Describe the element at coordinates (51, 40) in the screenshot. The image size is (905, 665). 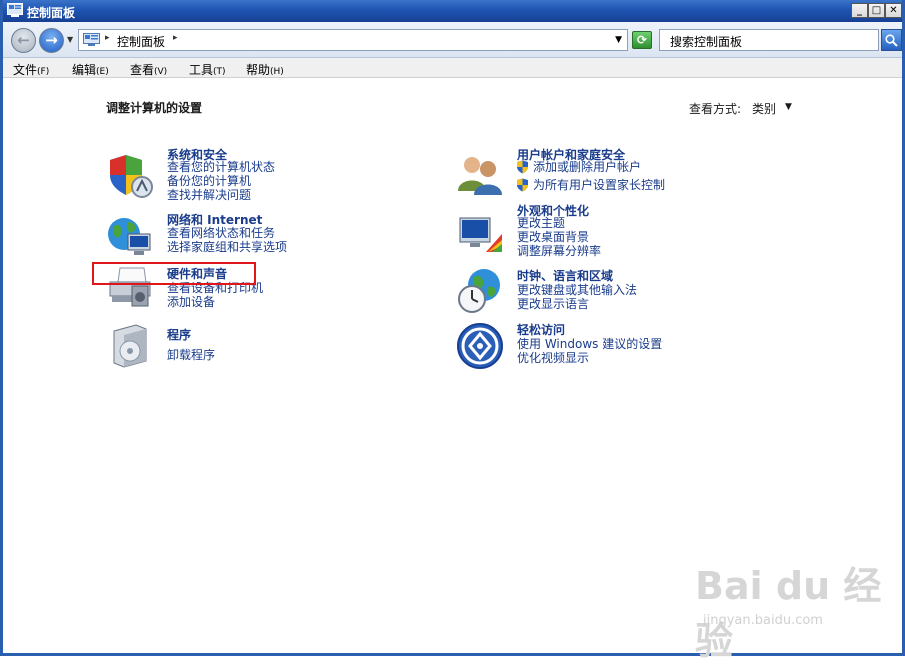
I see `forward-button: →` at that location.